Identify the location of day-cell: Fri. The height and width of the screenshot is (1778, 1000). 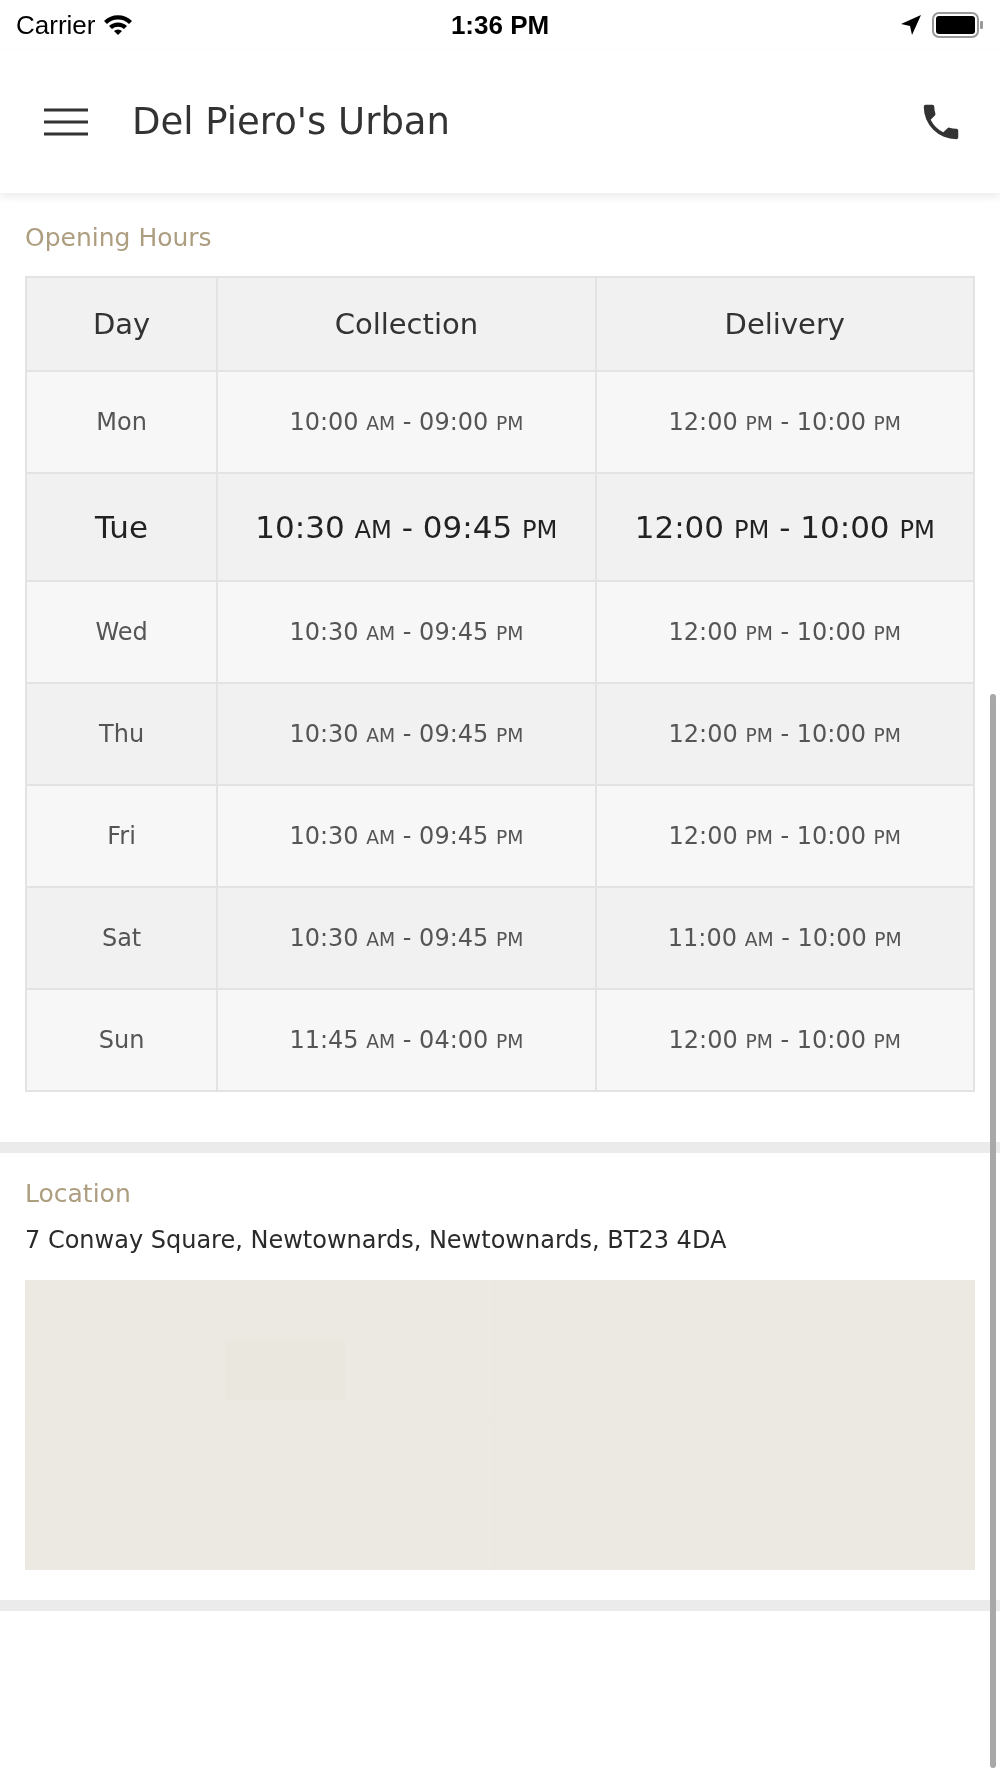
(122, 836).